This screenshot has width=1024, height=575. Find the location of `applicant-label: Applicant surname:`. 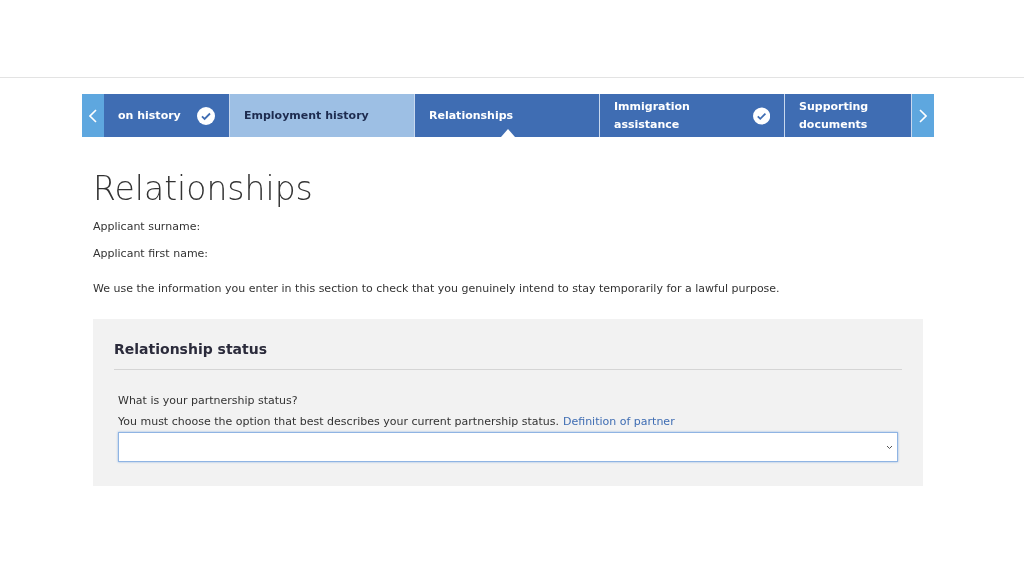

applicant-label: Applicant surname: is located at coordinates (147, 227).